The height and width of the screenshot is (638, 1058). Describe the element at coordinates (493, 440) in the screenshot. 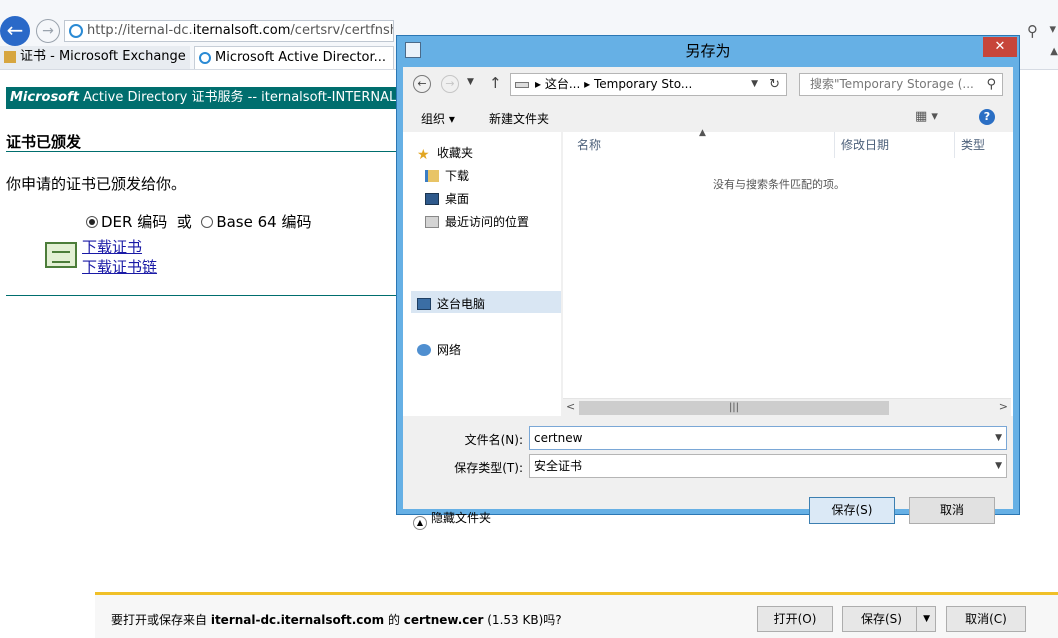

I see `filename-label: 文件名(N):` at that location.